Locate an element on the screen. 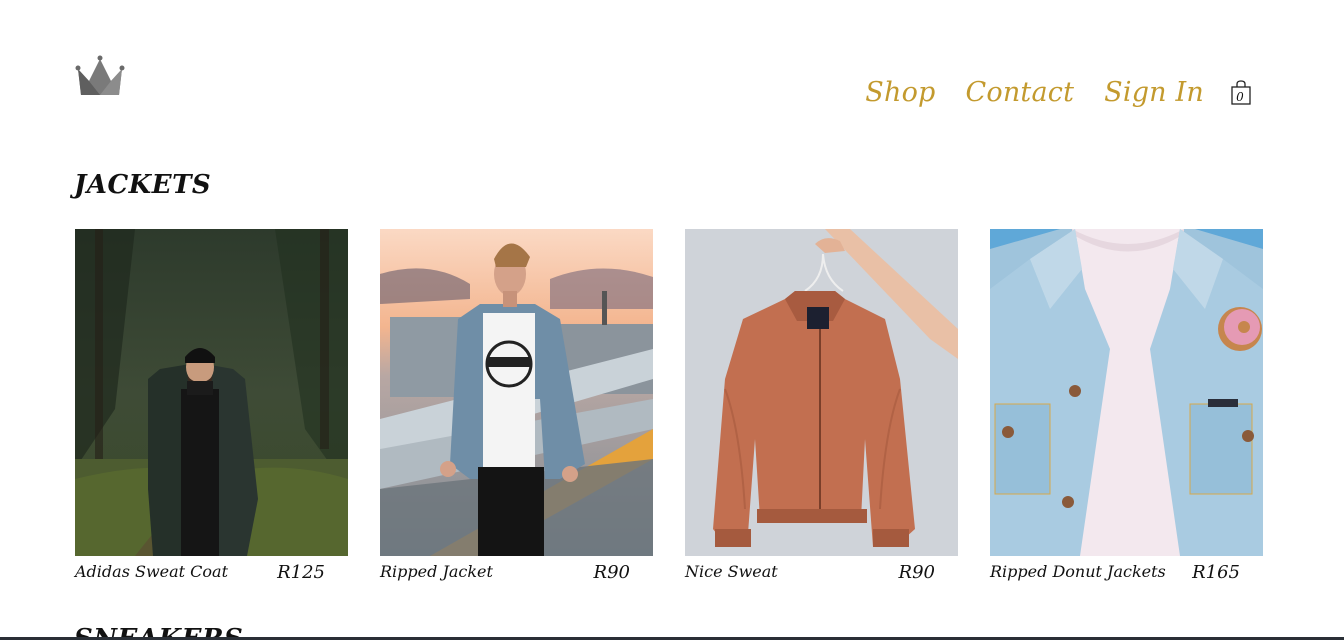 The height and width of the screenshot is (640, 1344). cart-count: 0 is located at coordinates (1240, 97).